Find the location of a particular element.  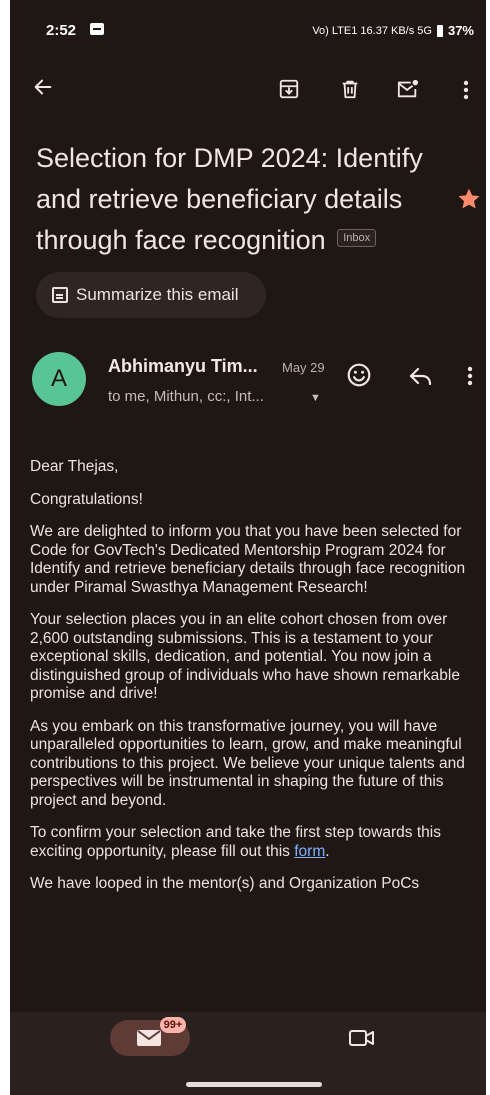

body-paragraph: Congratulations! is located at coordinates (86, 499).